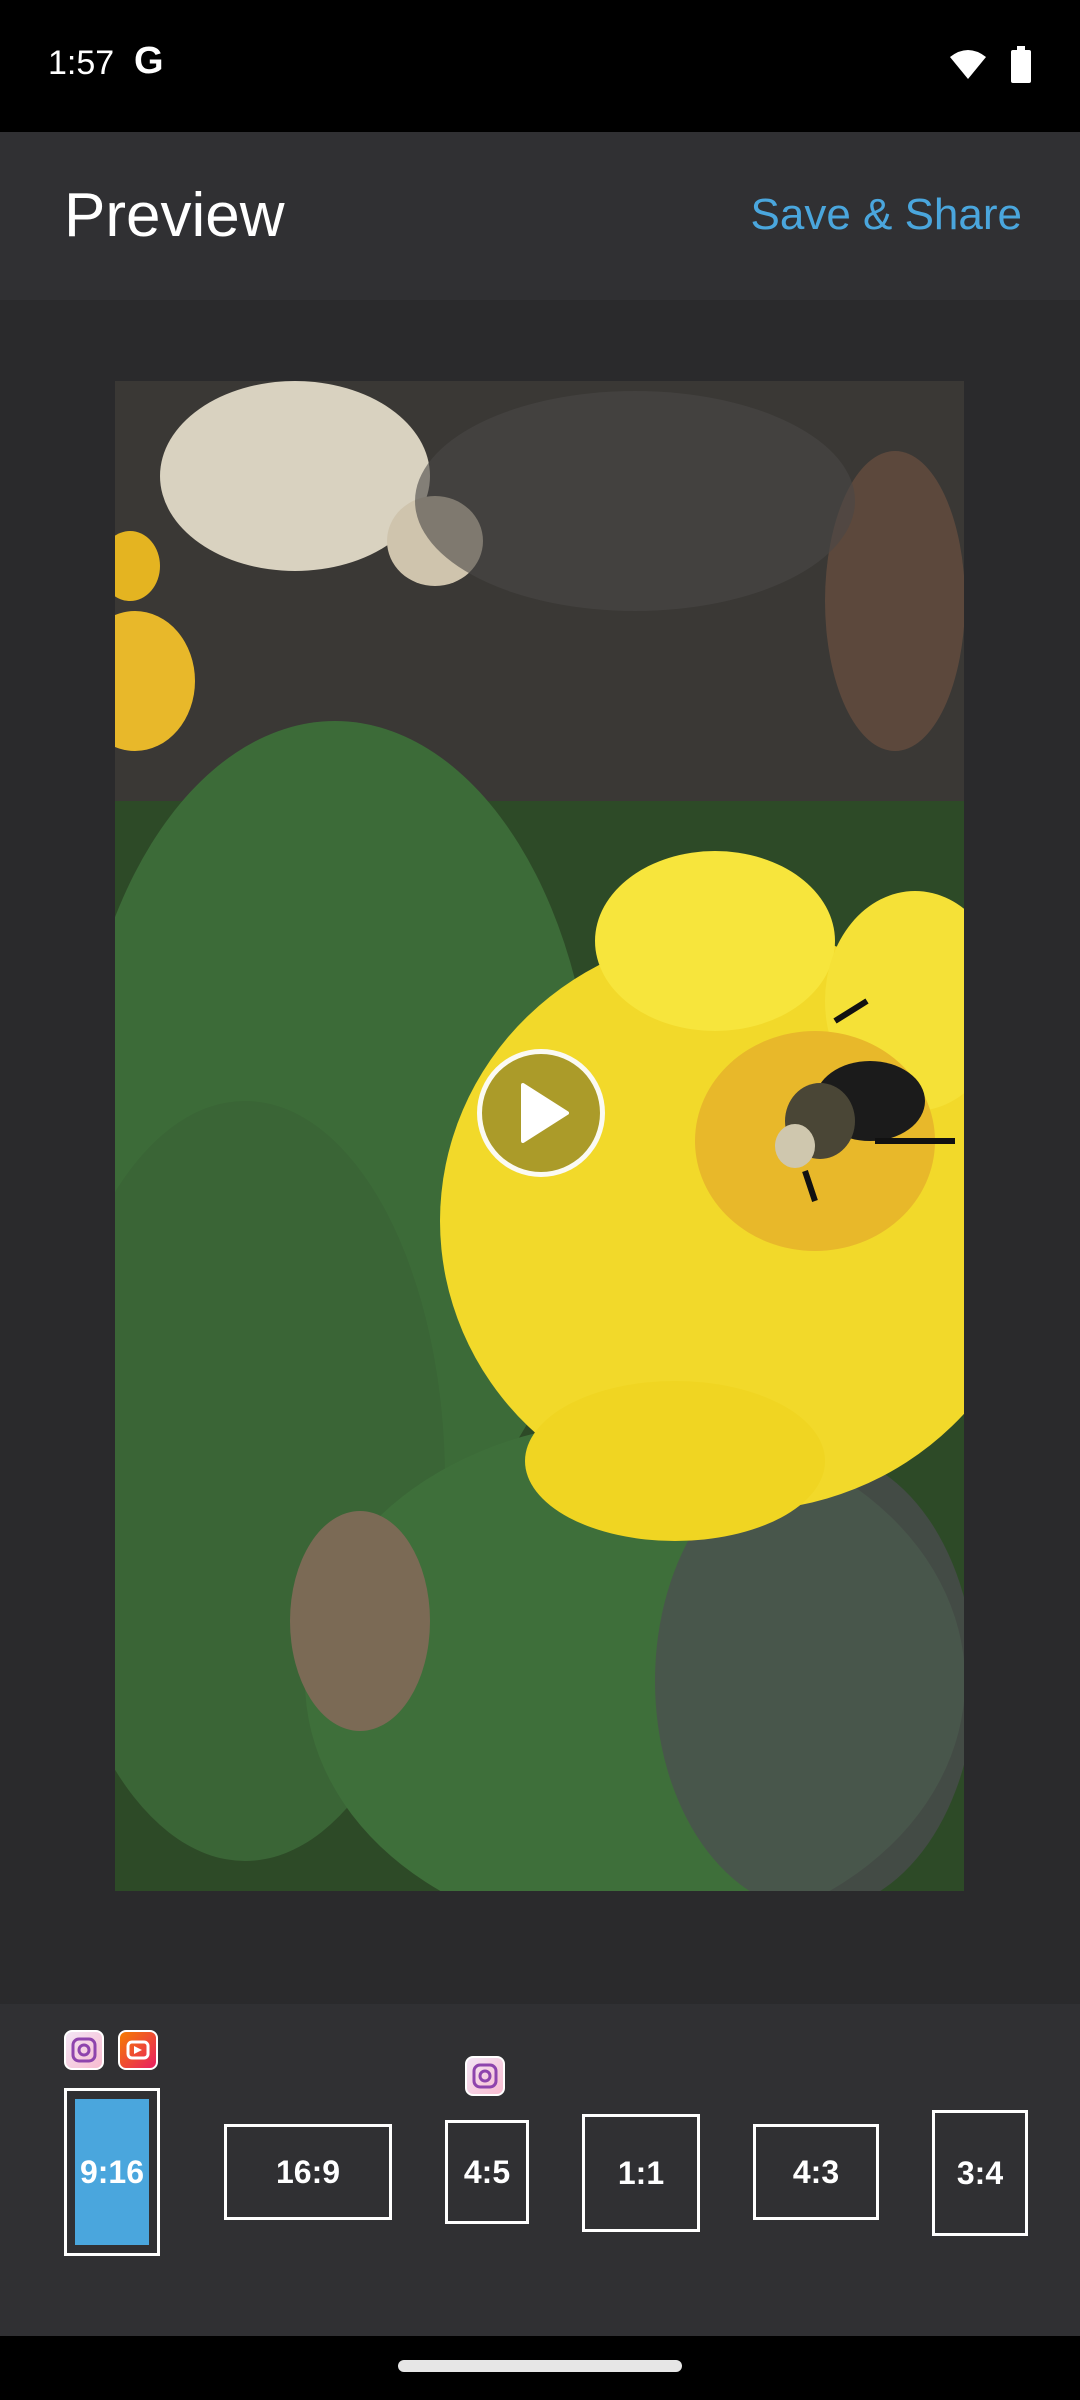 This screenshot has width=1080, height=2400. Describe the element at coordinates (968, 67) in the screenshot. I see `wifi-icon` at that location.